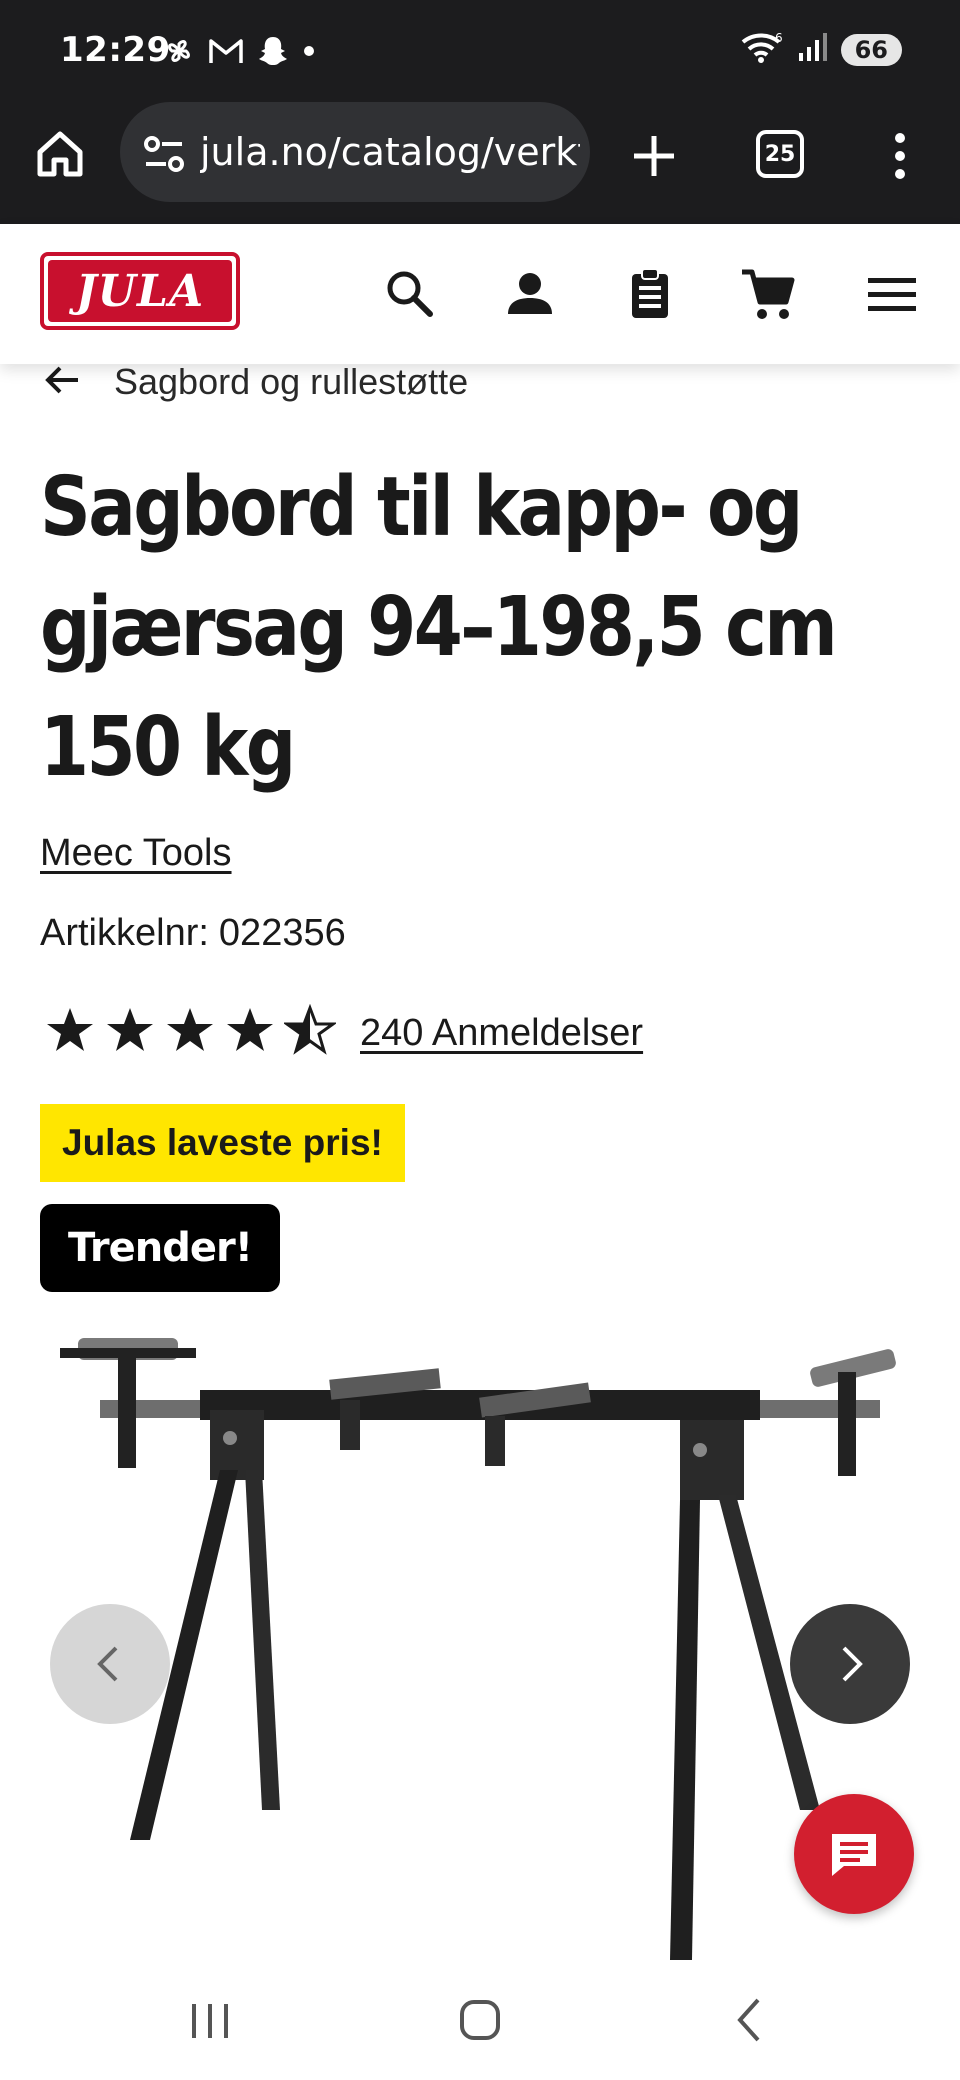  What do you see at coordinates (750, 2020) in the screenshot?
I see `back-nav-button` at bounding box center [750, 2020].